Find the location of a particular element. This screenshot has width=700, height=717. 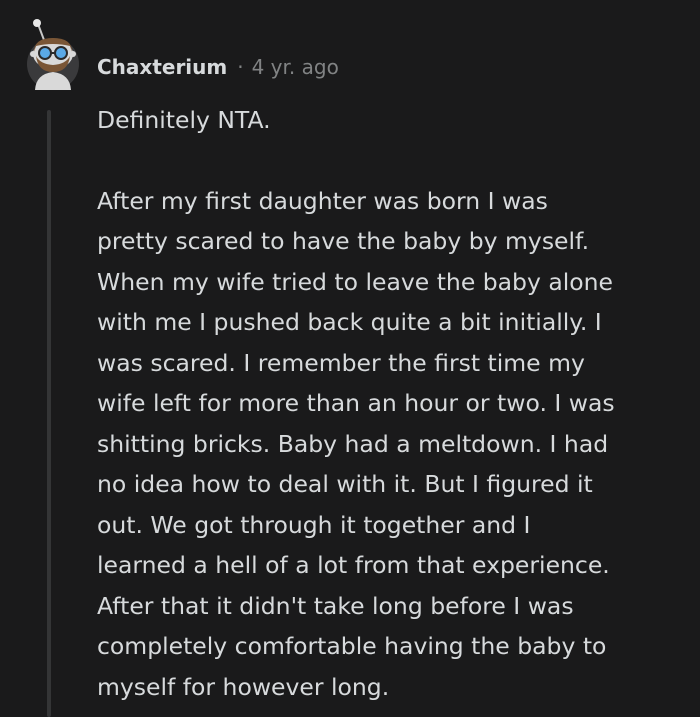

comment-paragraph: Definitely NTA. is located at coordinates (184, 120).